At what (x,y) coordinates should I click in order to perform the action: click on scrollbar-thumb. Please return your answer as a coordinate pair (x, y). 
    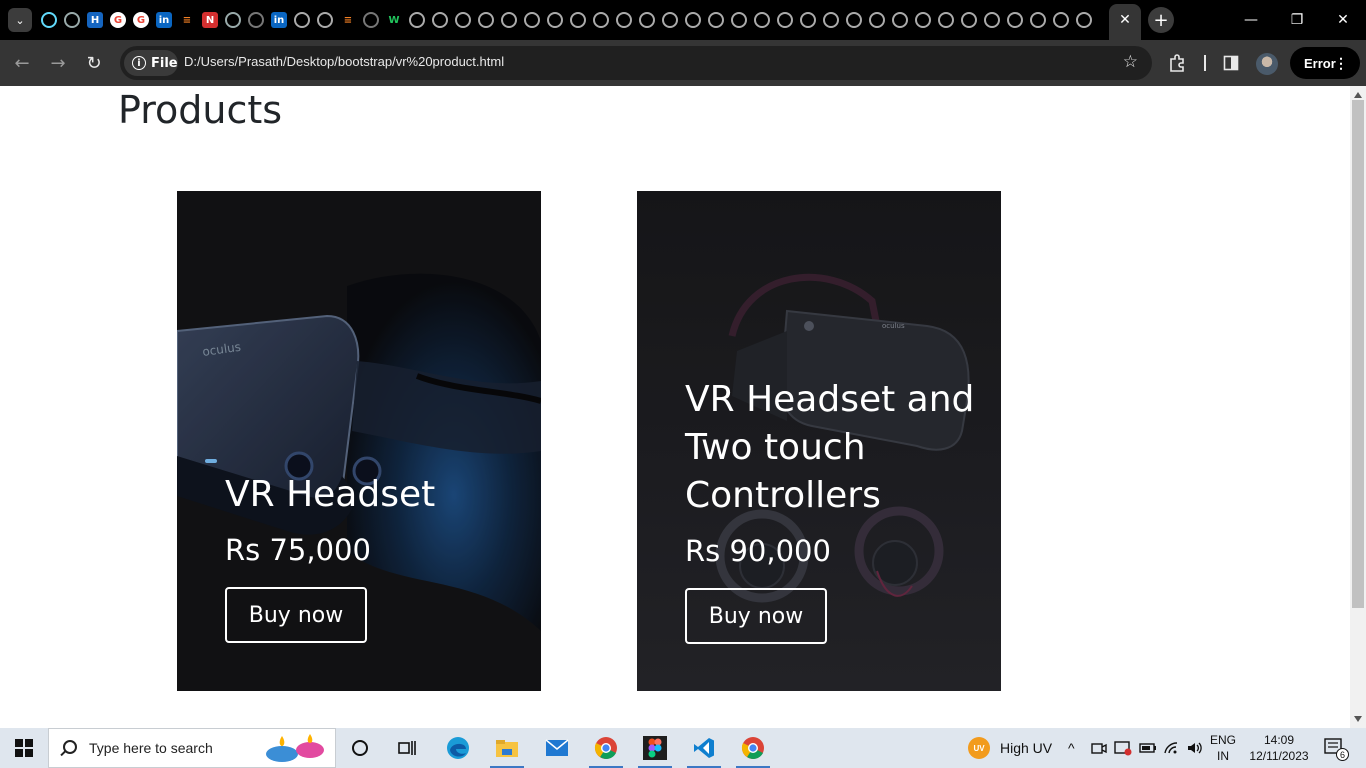
    Looking at the image, I should click on (1358, 354).